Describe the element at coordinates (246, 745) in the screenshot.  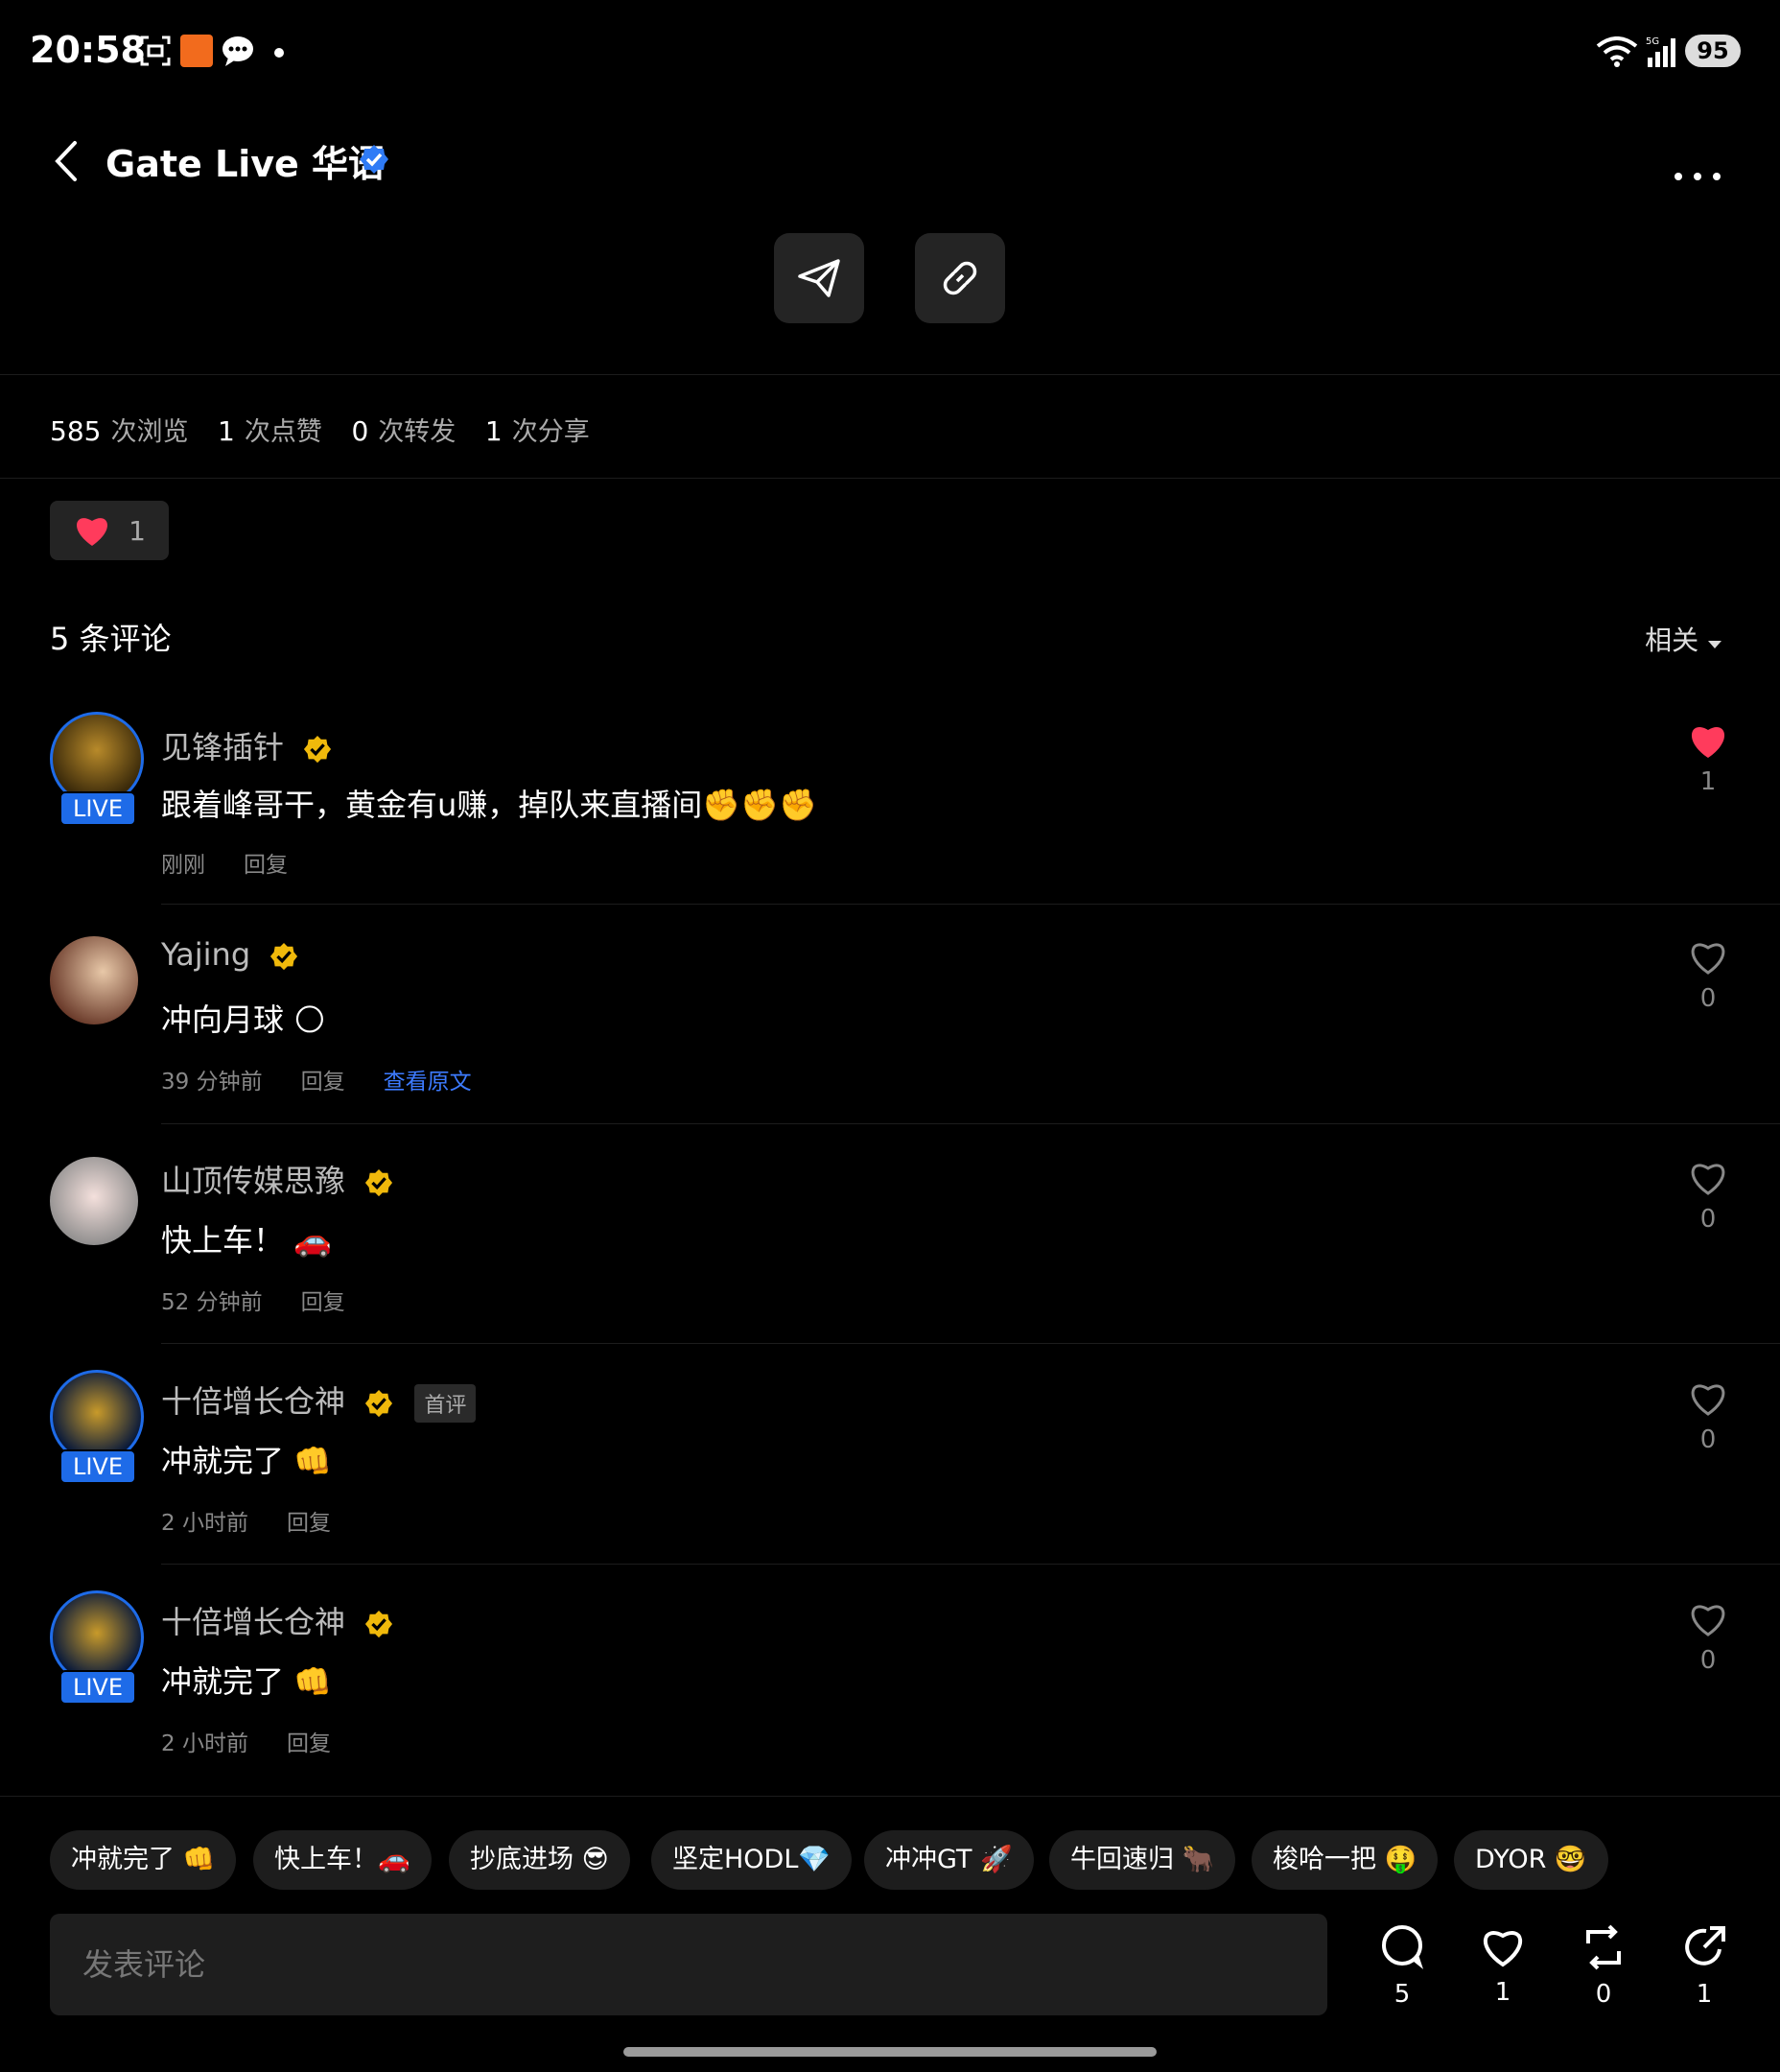
I see `comment-author: 见锋插针` at that location.